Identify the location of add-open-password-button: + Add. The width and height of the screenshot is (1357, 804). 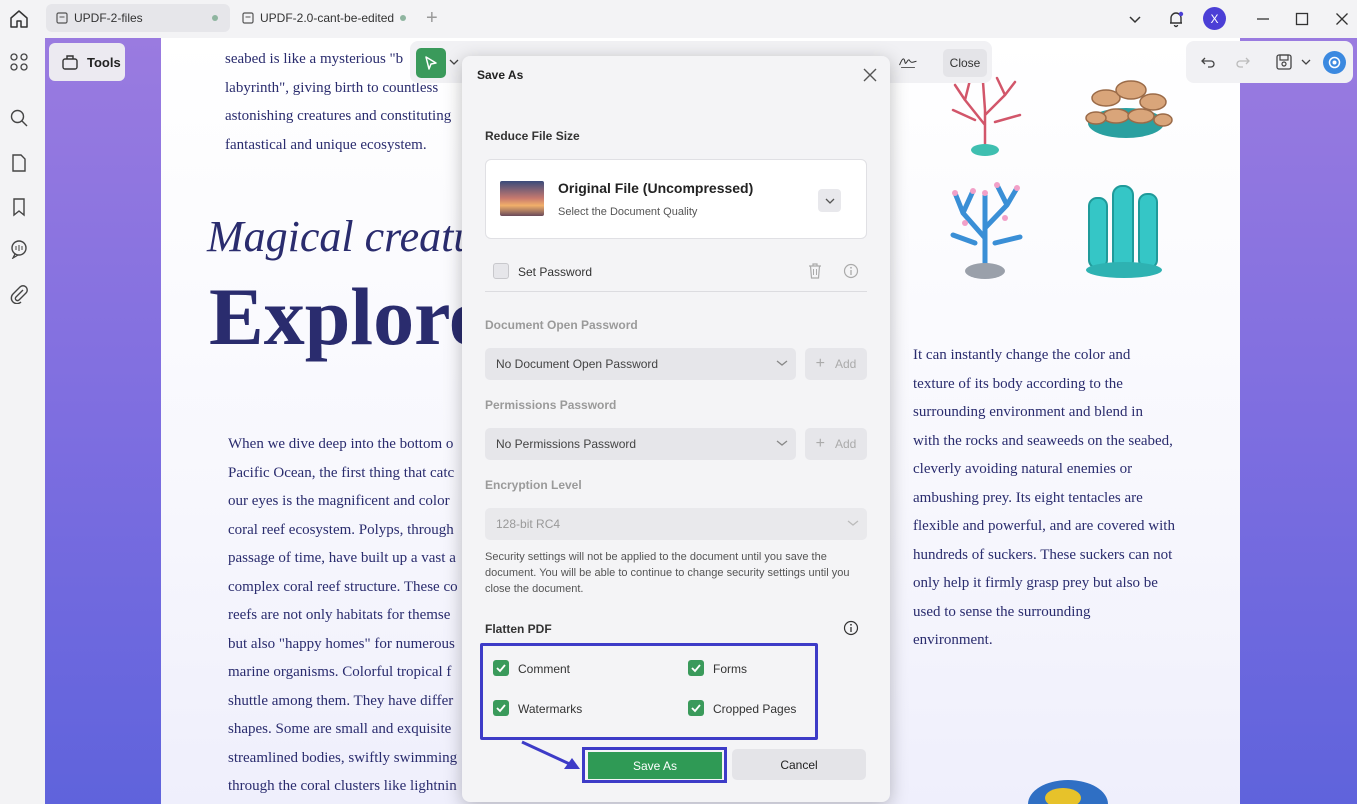
(836, 364).